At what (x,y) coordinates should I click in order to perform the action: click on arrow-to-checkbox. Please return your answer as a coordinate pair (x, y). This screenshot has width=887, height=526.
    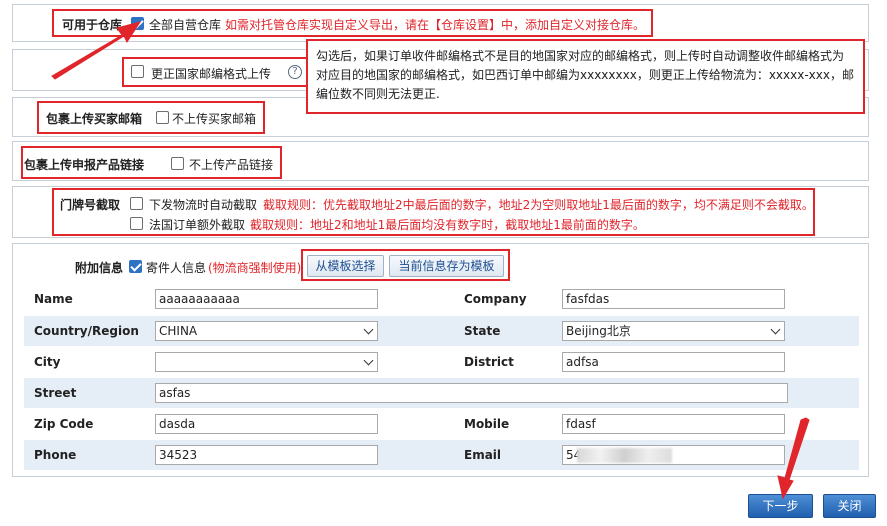
    Looking at the image, I should click on (96, 50).